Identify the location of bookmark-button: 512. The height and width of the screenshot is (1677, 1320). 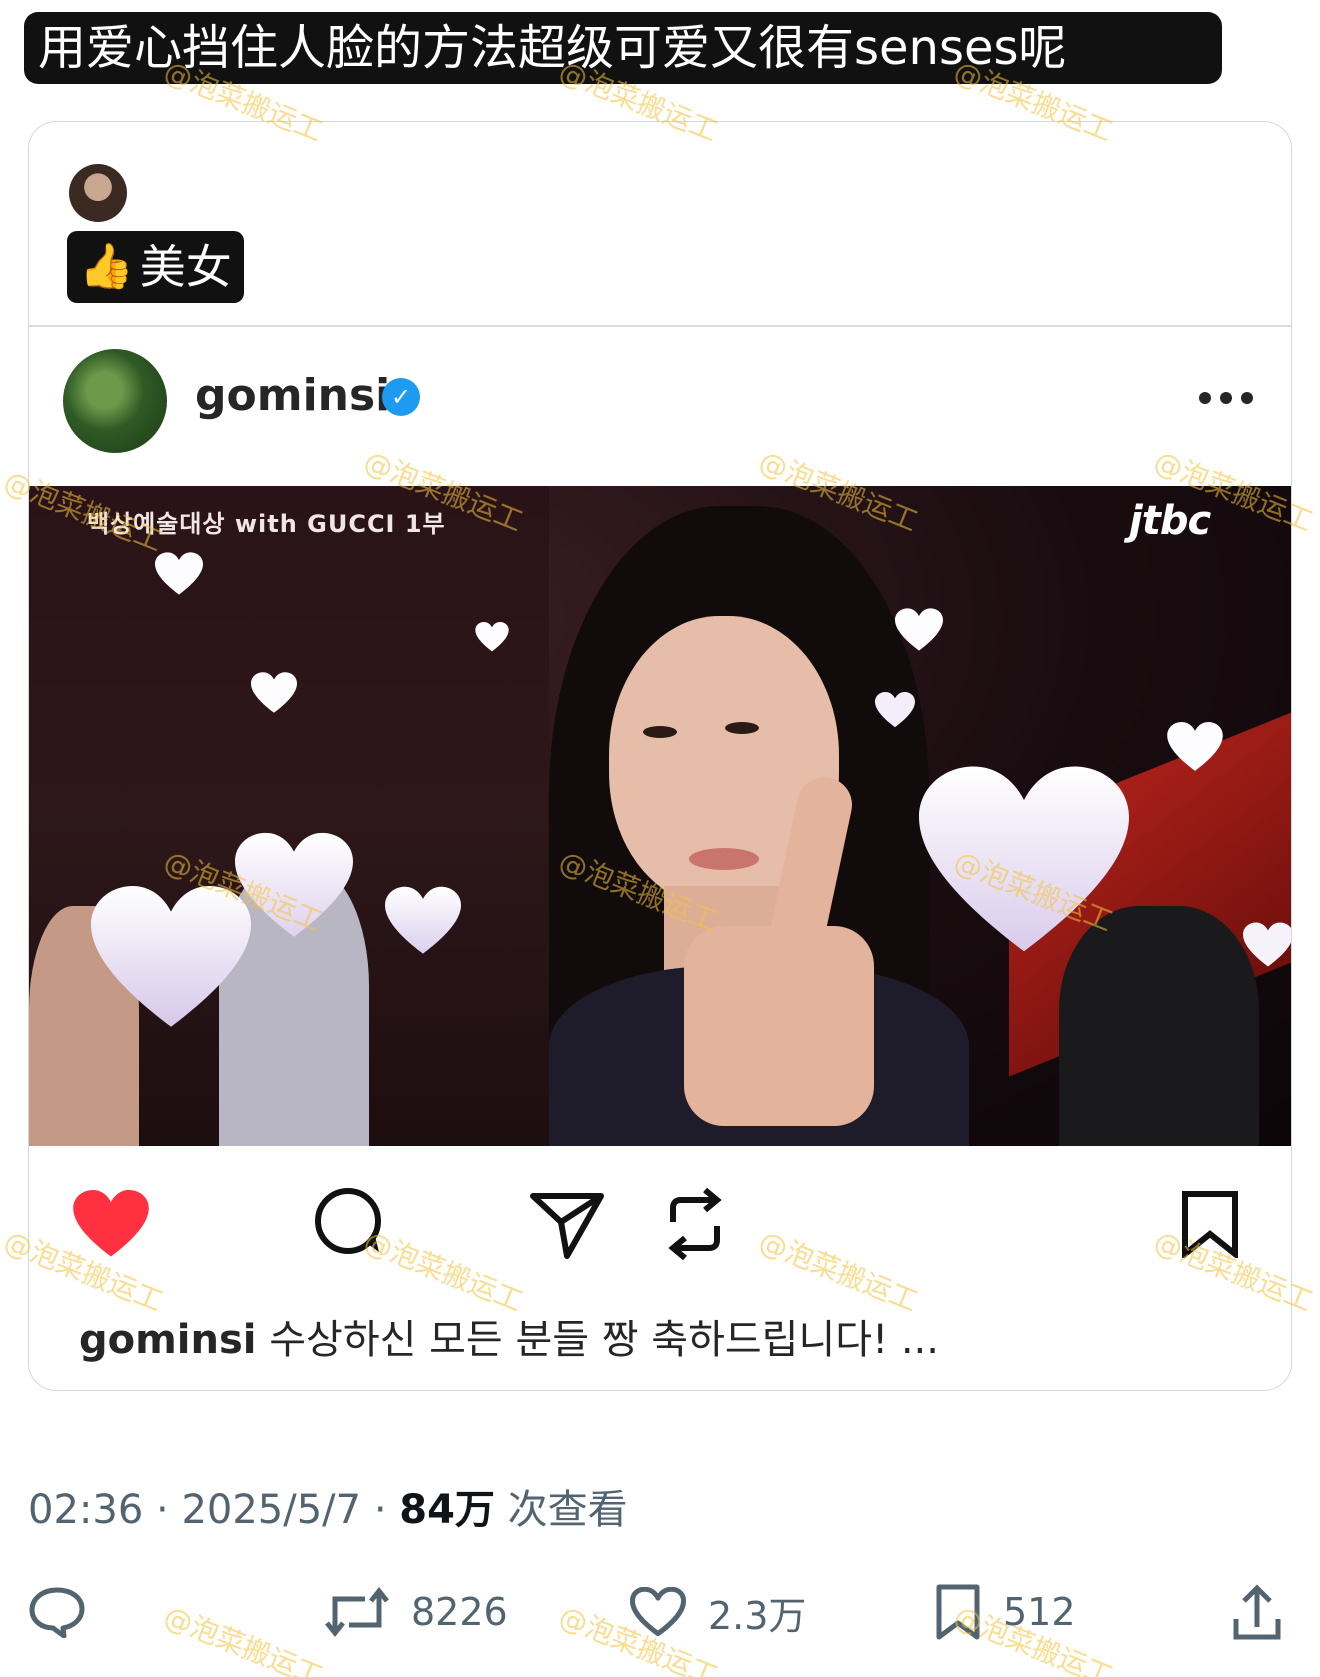
(1005, 1612).